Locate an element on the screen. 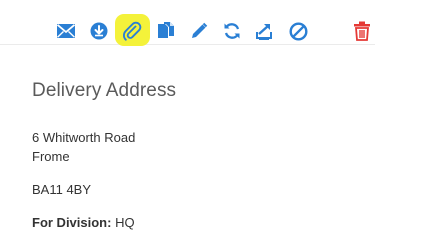 The height and width of the screenshot is (240, 427). export-button is located at coordinates (264, 31).